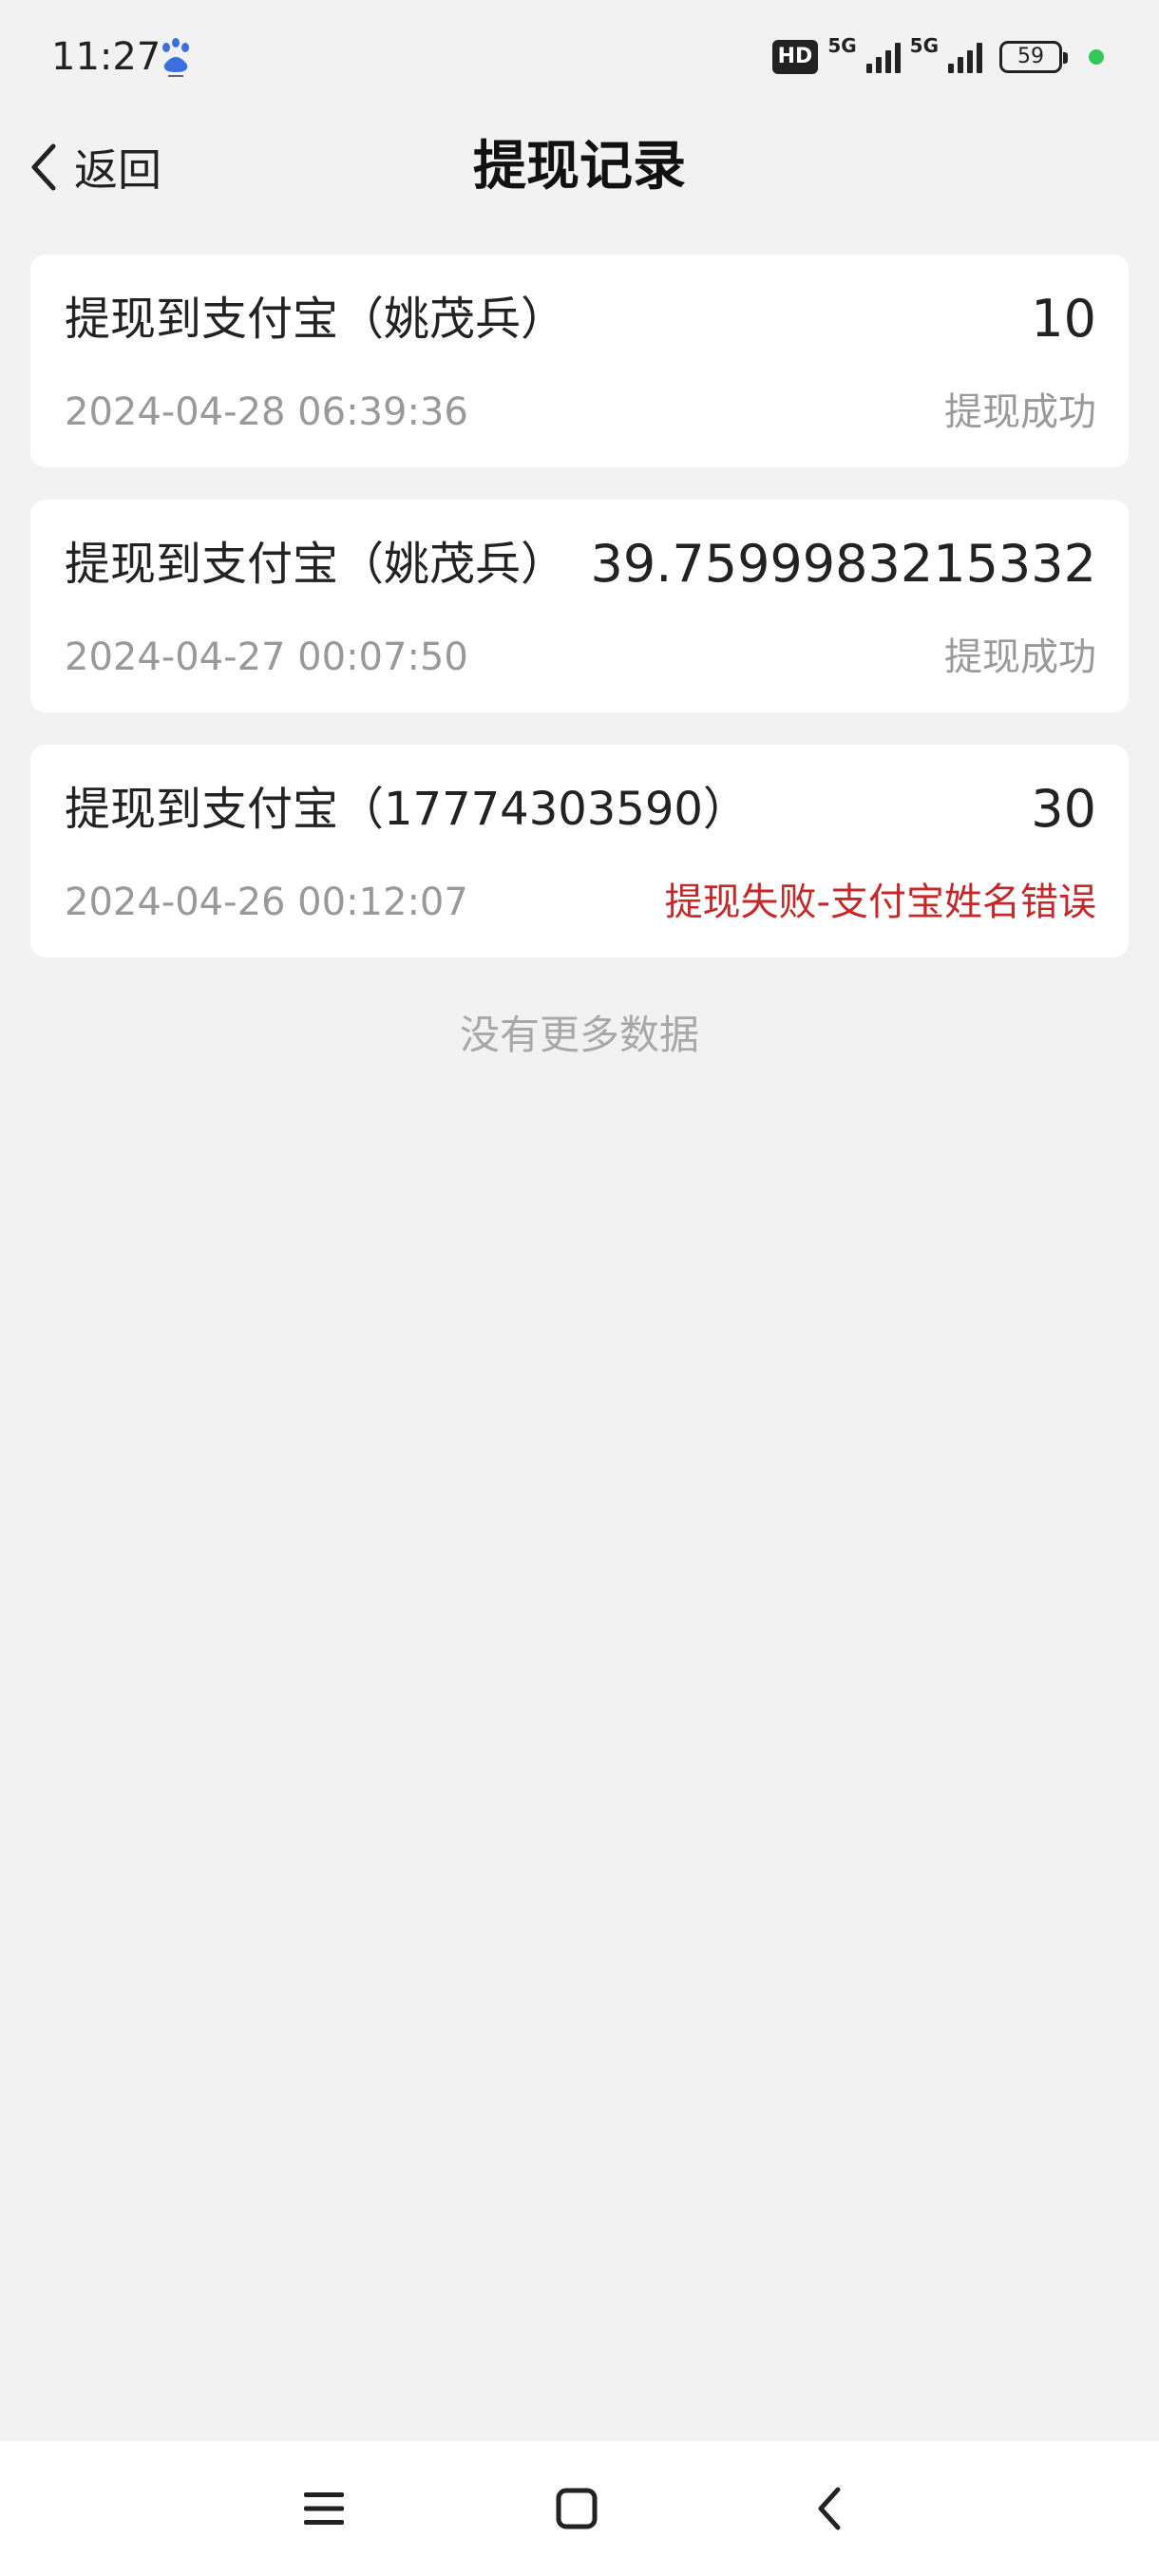 The width and height of the screenshot is (1159, 2576). What do you see at coordinates (266, 412) in the screenshot?
I see `record-time: 2024-04-28 06:39:36` at bounding box center [266, 412].